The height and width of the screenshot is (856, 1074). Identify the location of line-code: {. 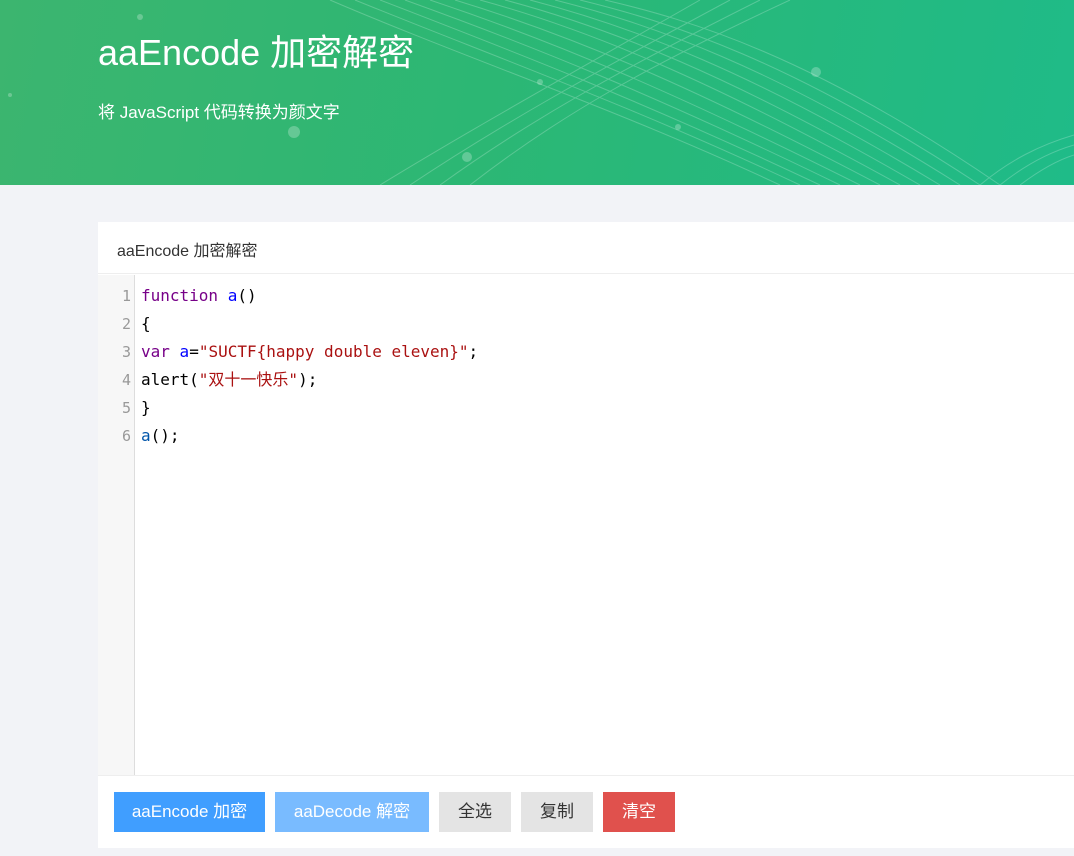
(146, 324).